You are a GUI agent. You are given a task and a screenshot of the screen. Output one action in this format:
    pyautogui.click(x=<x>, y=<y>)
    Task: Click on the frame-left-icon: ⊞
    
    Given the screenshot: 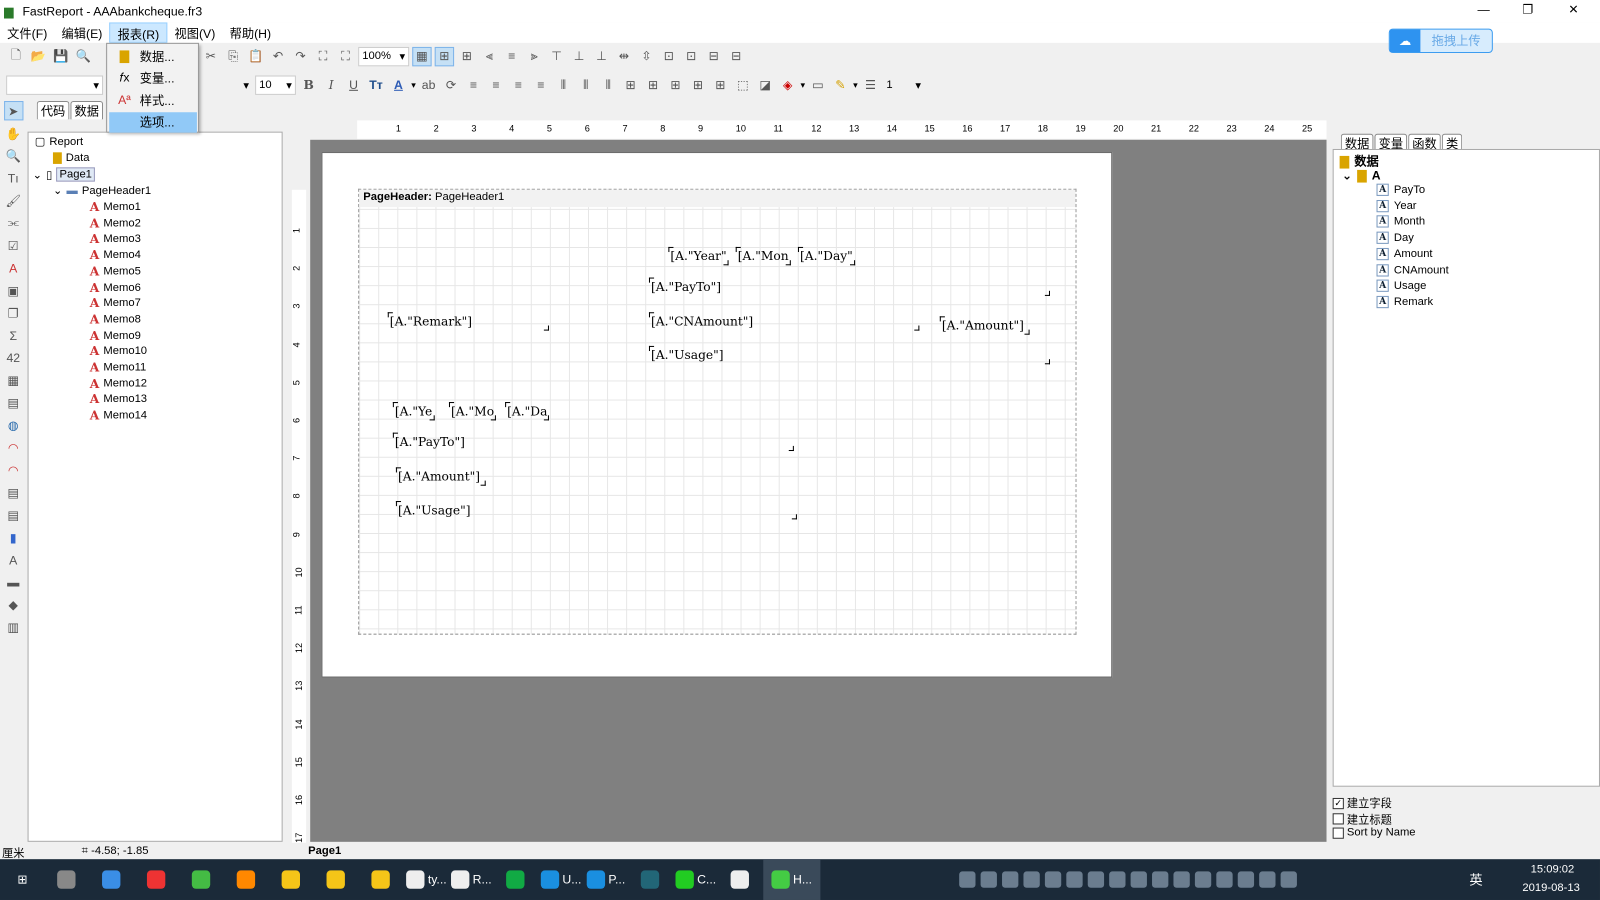 What is the action you would take?
    pyautogui.click(x=675, y=84)
    